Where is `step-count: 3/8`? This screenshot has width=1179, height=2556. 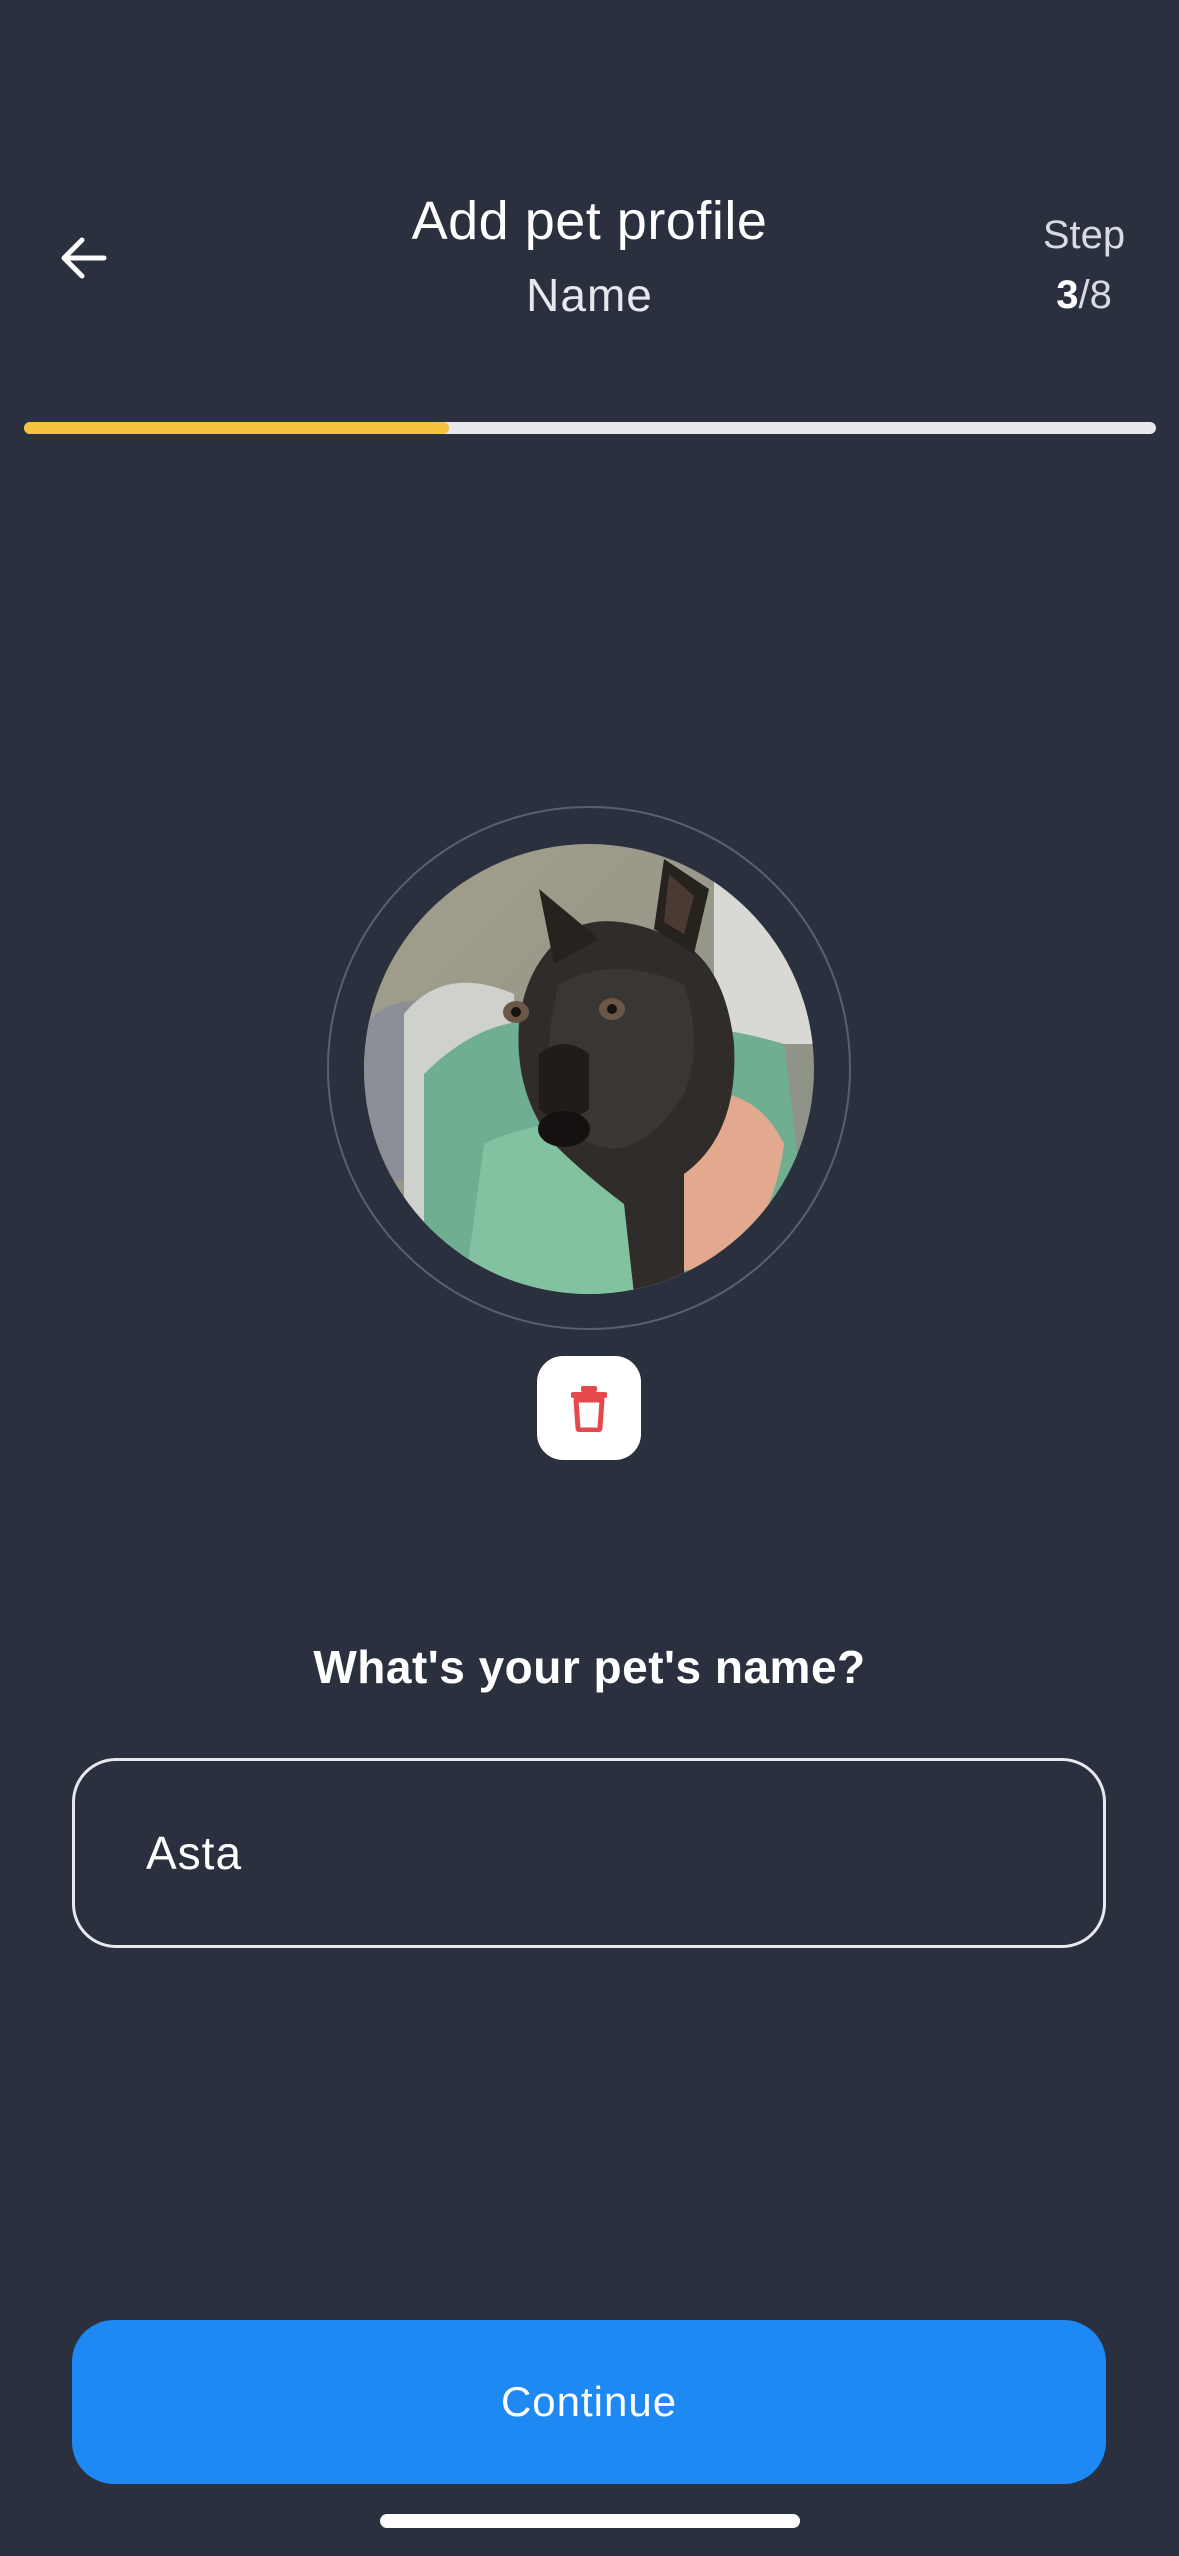 step-count: 3/8 is located at coordinates (1084, 295).